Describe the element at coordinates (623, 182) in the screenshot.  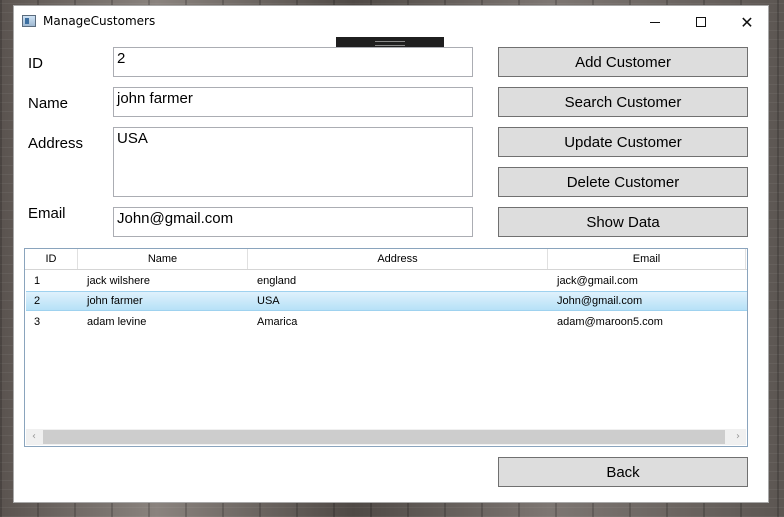
I see `delete-customer-button: Delete Customer` at that location.